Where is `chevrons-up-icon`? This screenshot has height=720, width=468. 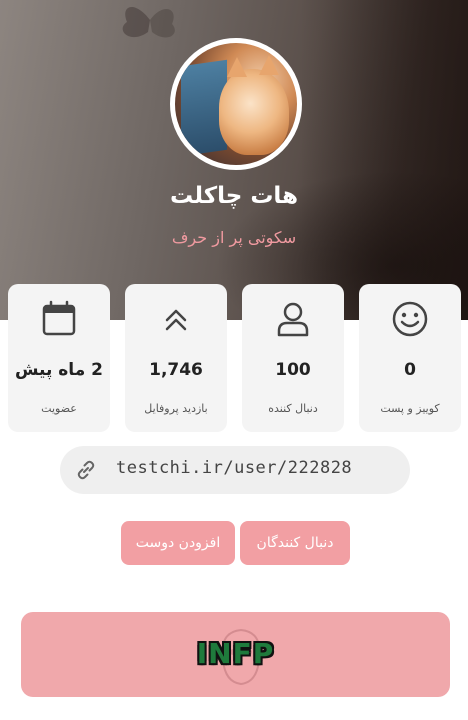
chevrons-up-icon is located at coordinates (176, 320).